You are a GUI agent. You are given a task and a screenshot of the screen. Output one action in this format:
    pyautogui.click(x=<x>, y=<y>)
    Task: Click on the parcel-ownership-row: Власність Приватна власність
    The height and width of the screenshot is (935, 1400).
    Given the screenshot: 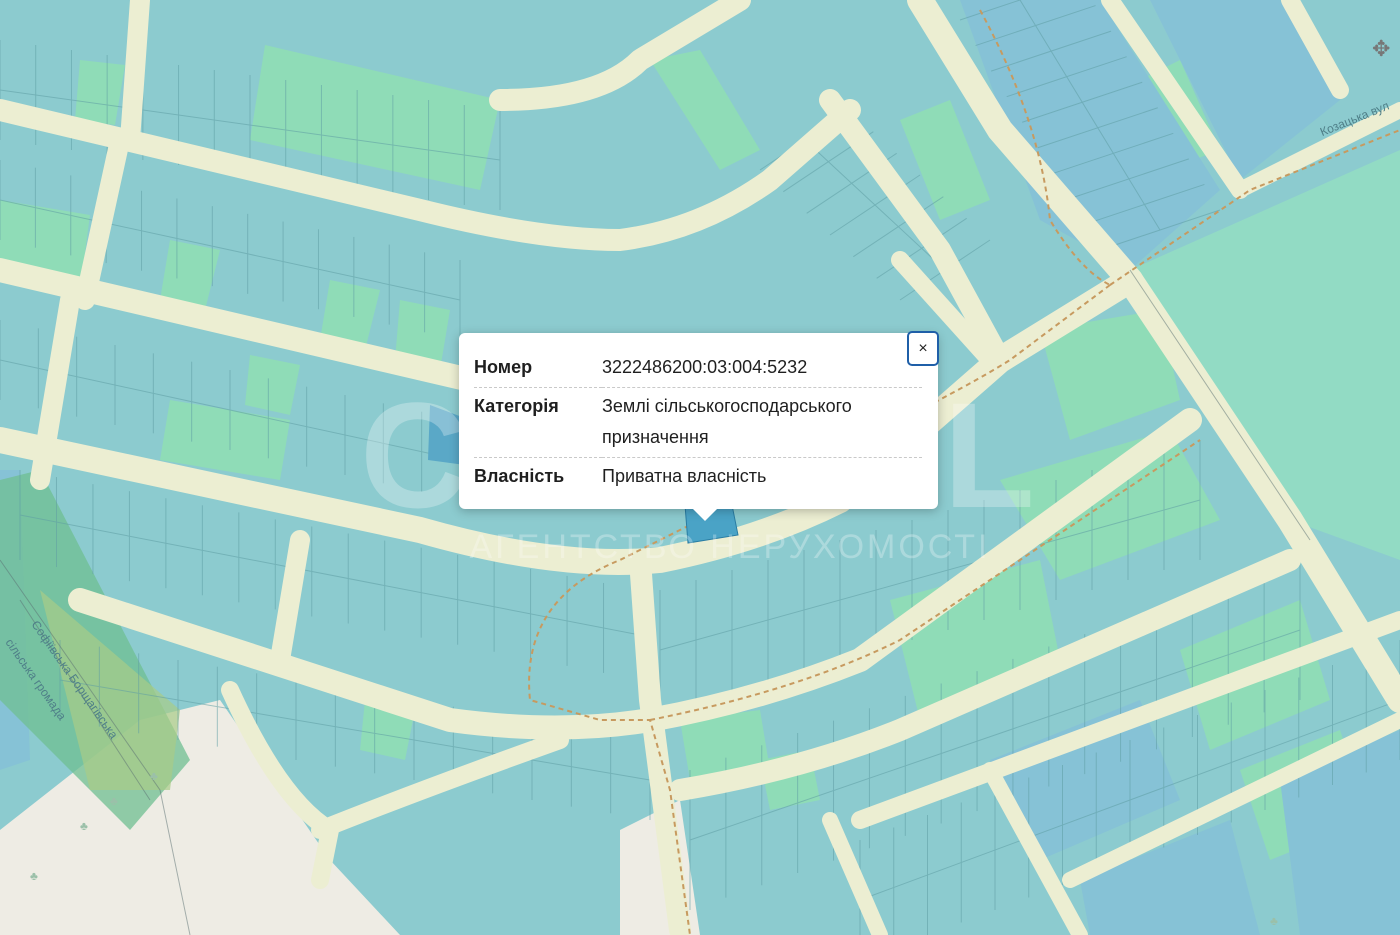 What is the action you would take?
    pyautogui.click(x=698, y=476)
    